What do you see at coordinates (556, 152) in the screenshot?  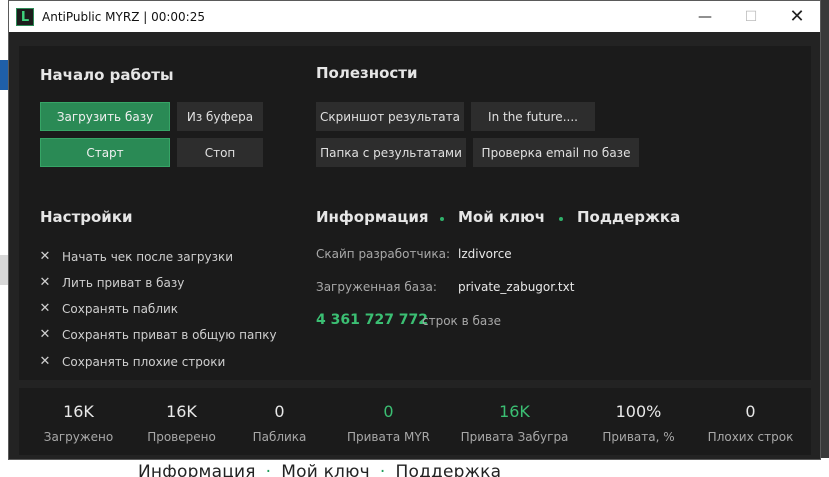 I see `check-email-button: Проверка email по базе` at bounding box center [556, 152].